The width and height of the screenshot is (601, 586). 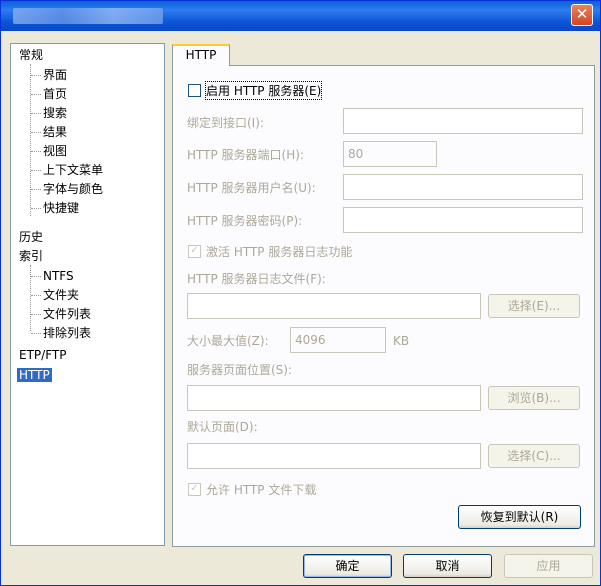 I want to click on tree-item-history: 历史, so click(x=31, y=237).